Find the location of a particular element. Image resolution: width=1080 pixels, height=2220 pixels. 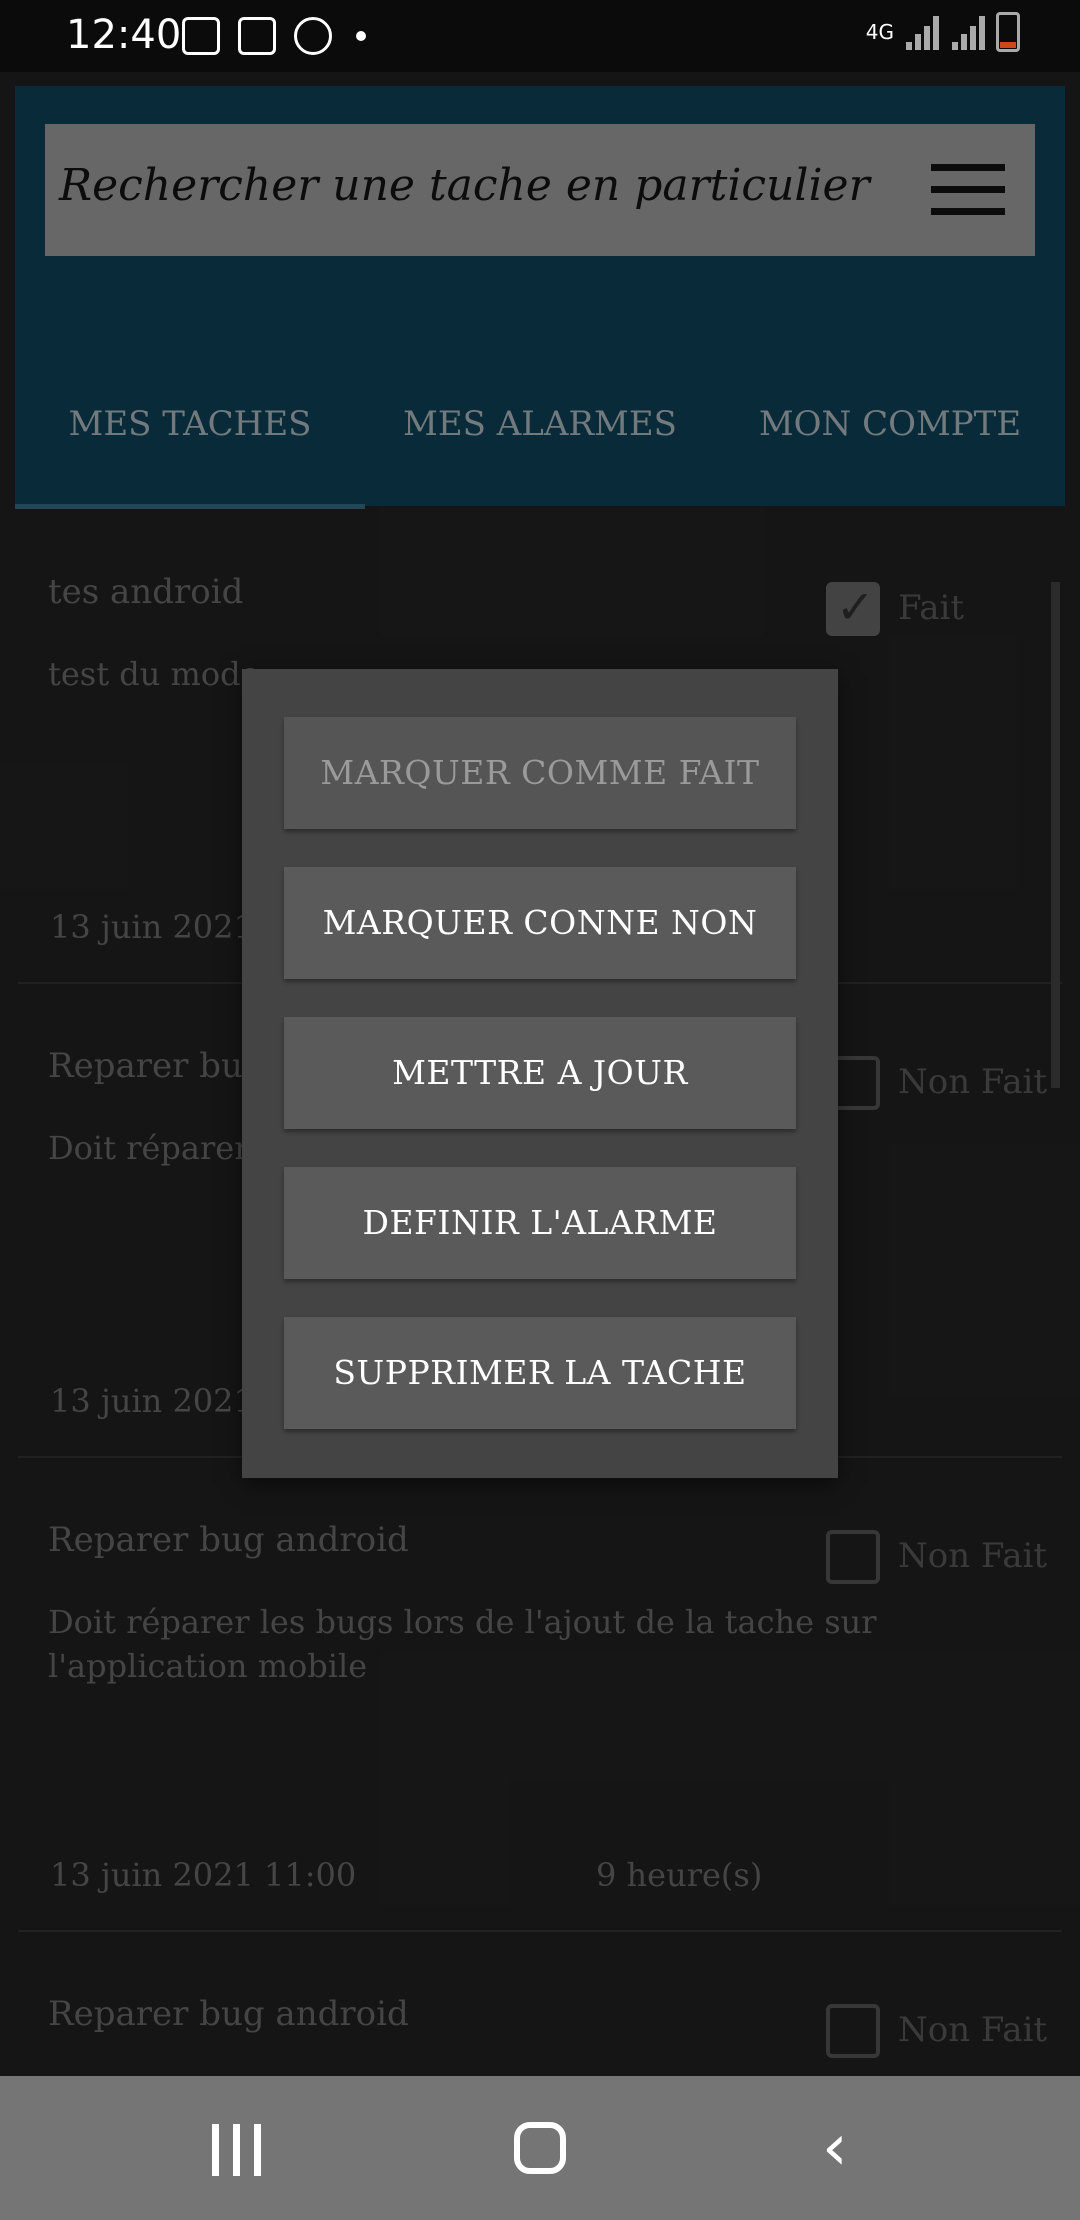

signal-icon is located at coordinates (922, 32).